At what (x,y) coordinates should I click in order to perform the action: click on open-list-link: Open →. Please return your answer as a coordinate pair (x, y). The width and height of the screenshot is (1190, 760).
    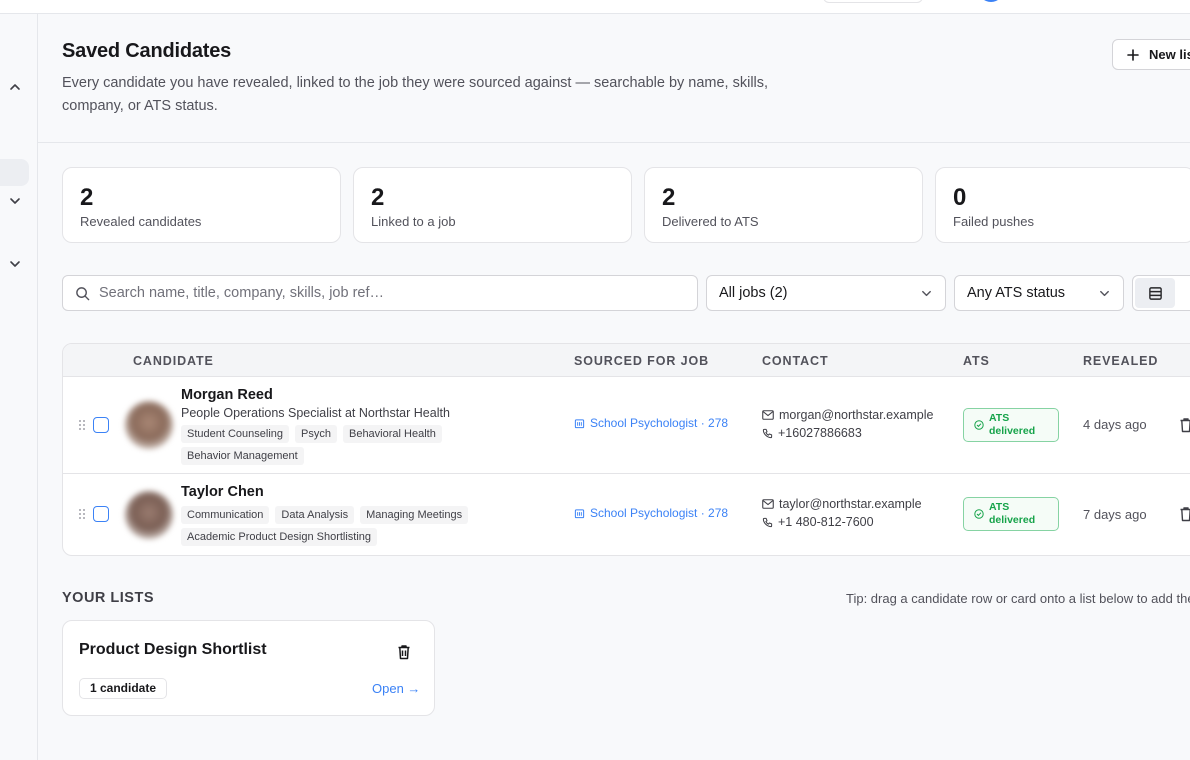
    Looking at the image, I should click on (396, 688).